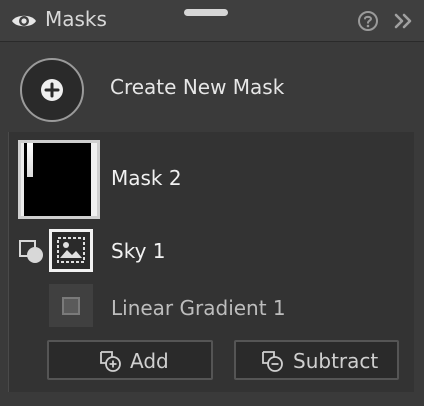 The image size is (424, 406). What do you see at coordinates (198, 308) in the screenshot?
I see `linear-gradient-component-name: Linear Gradient 1` at bounding box center [198, 308].